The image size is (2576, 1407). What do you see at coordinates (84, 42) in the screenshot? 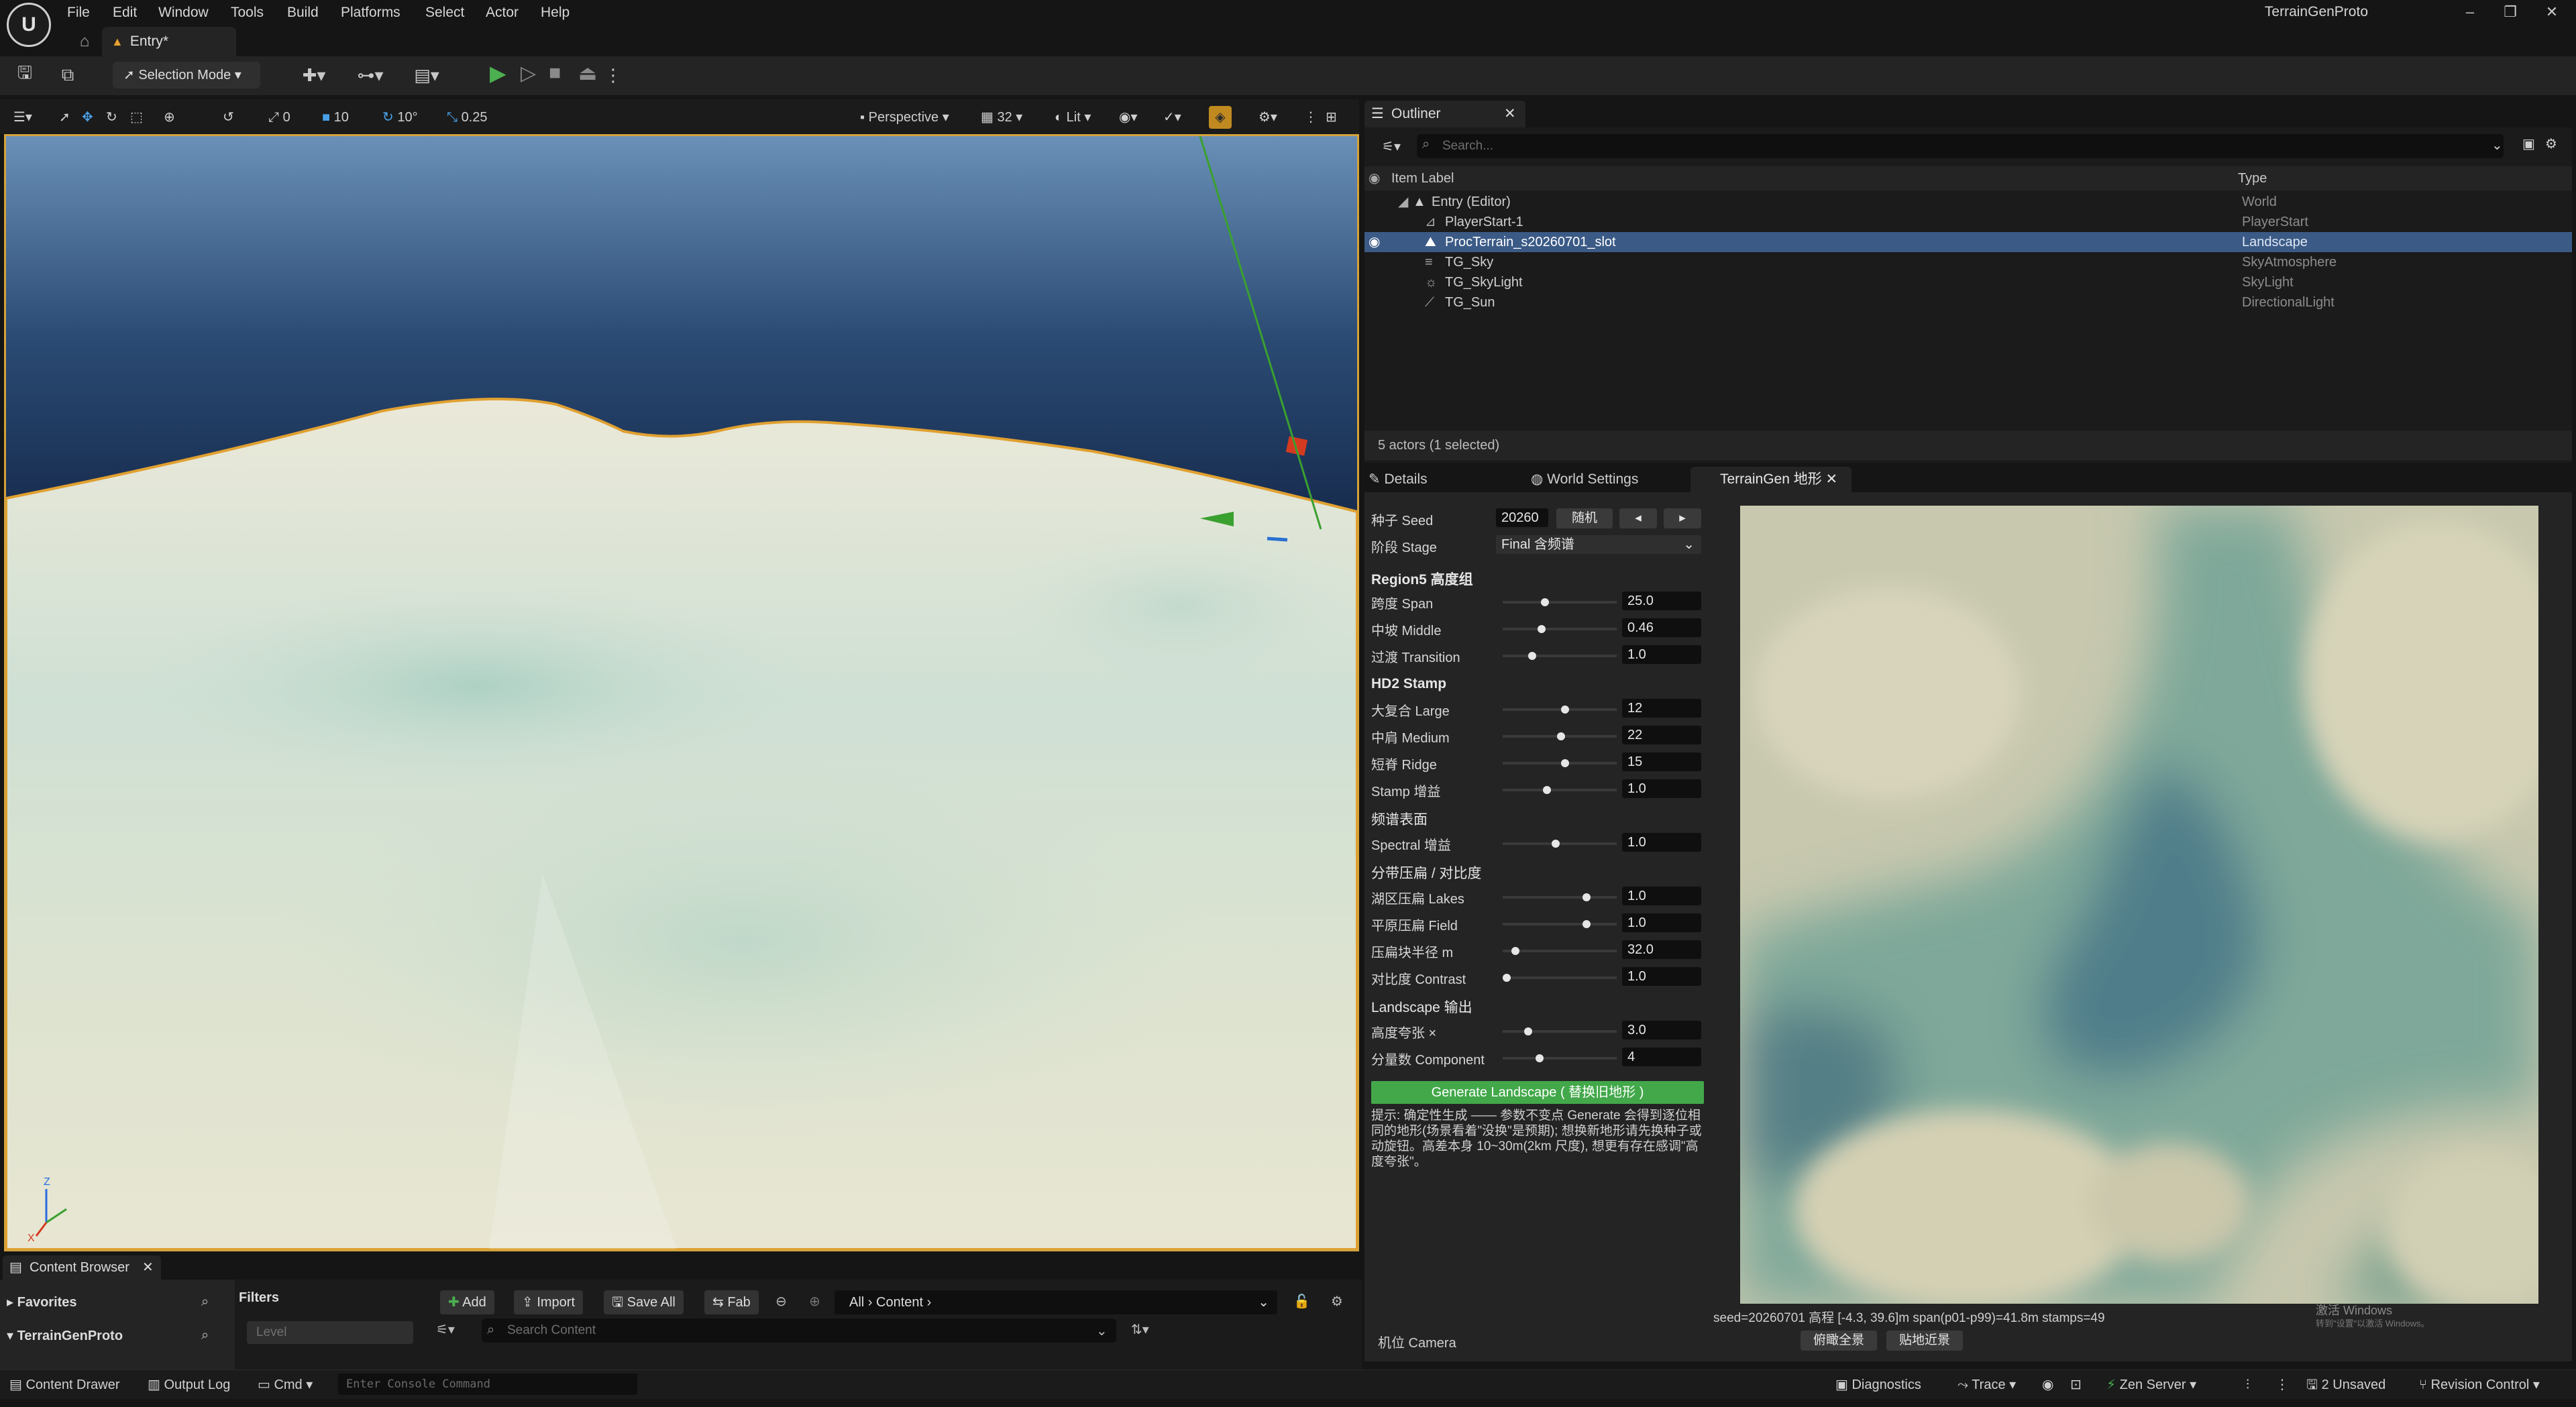
I see `home-icon: ⌂` at bounding box center [84, 42].